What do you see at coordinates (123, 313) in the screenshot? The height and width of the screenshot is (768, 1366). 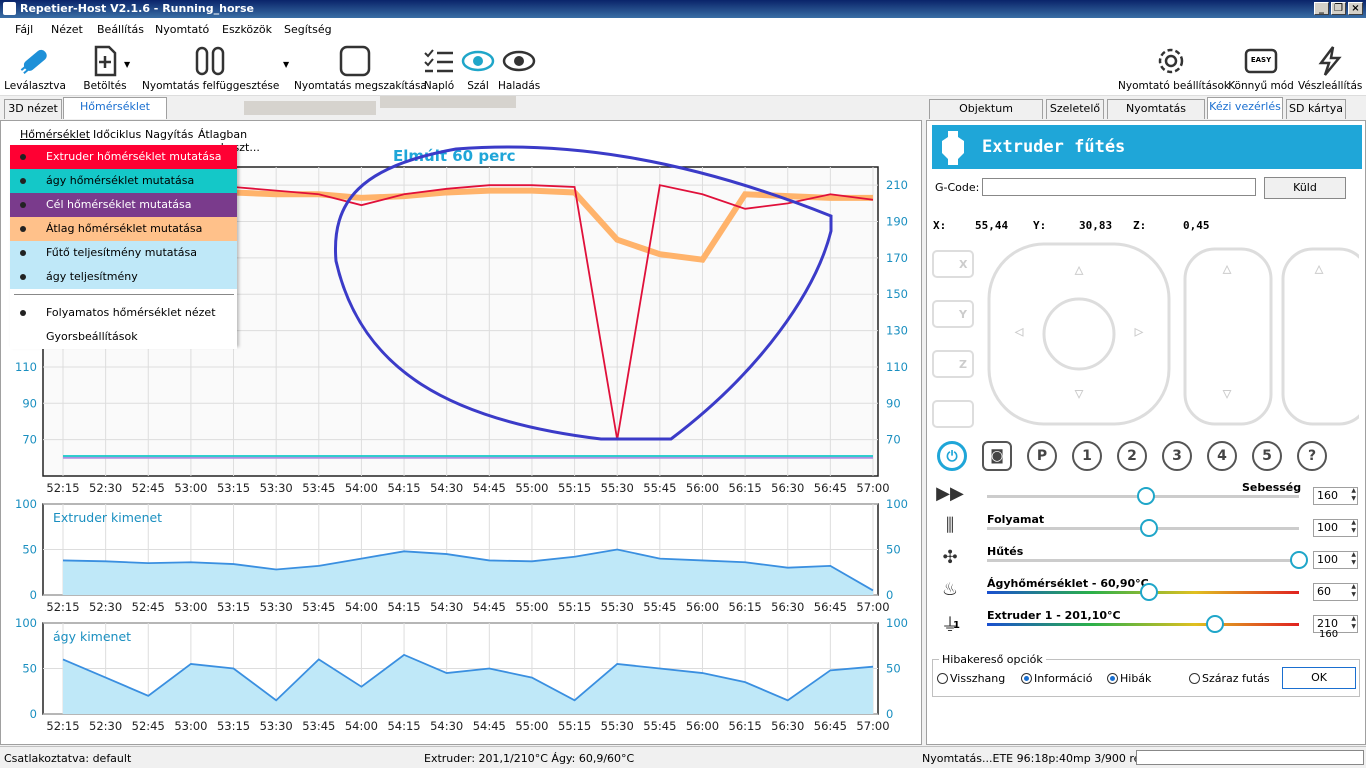 I see `dropdown-item: Folyamatos hőmérséklet nézet` at bounding box center [123, 313].